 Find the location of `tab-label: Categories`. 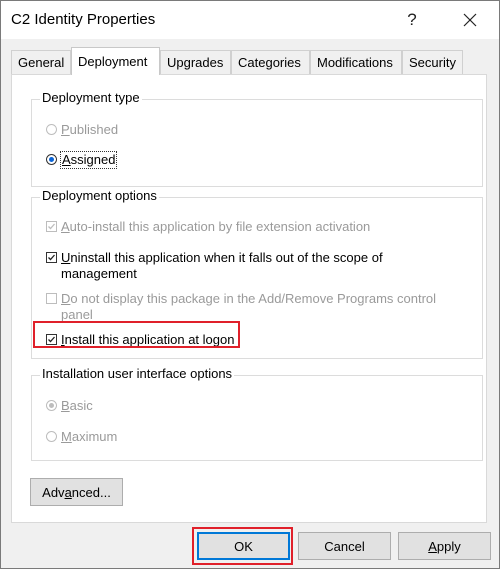

tab-label: Categories is located at coordinates (269, 62).